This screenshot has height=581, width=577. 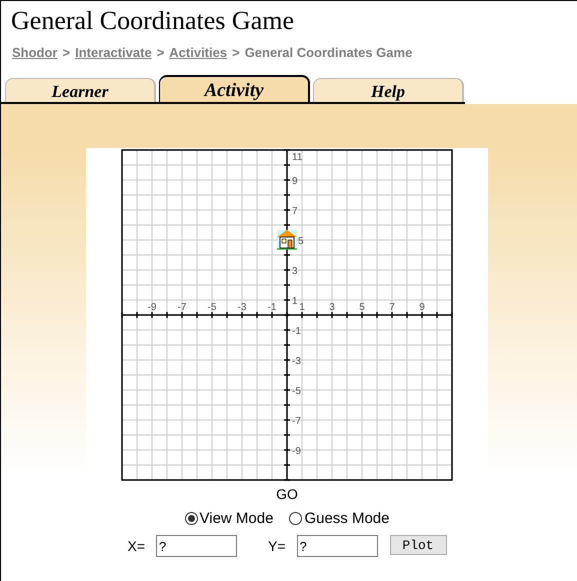 I want to click on page-title: General Coordinates Game, so click(x=153, y=20).